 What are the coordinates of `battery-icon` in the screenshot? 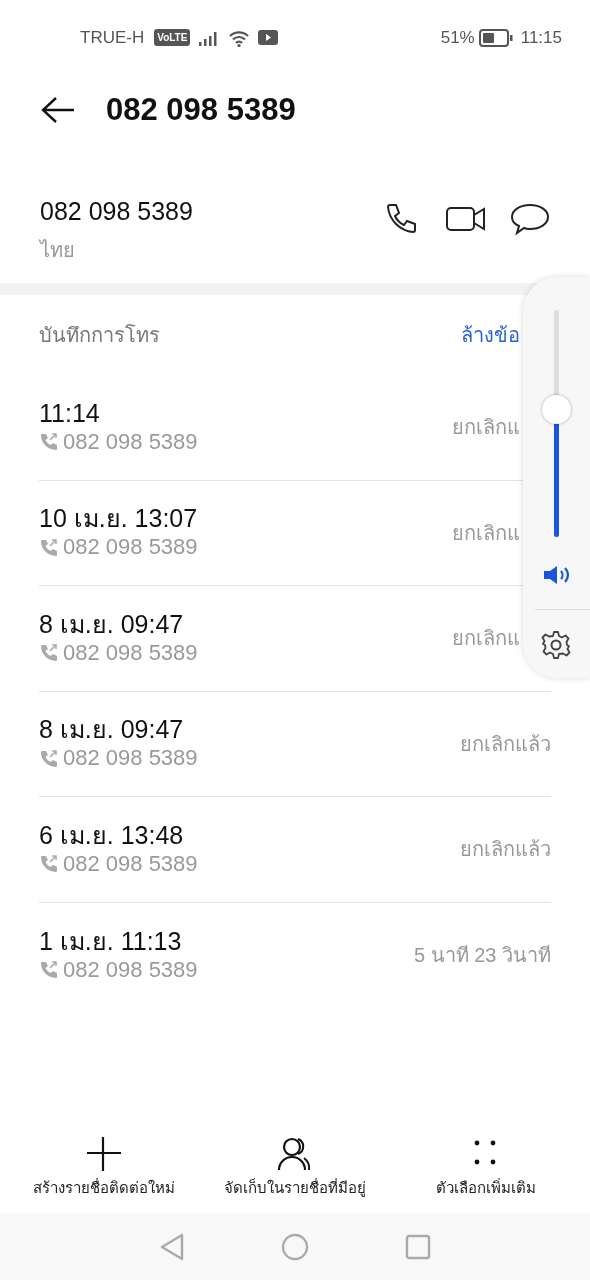 It's located at (495, 37).